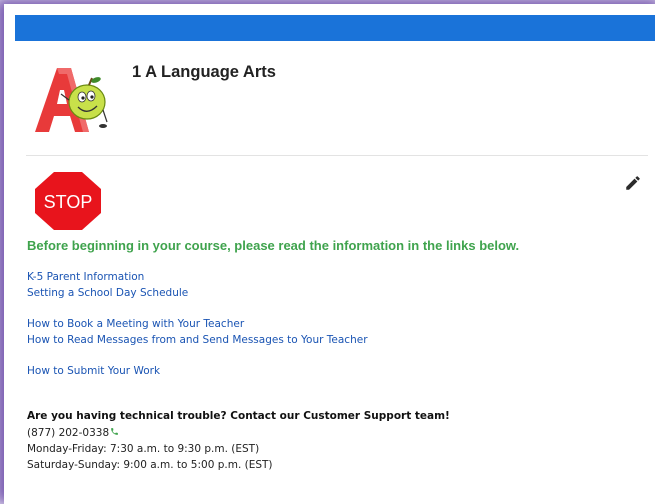 The width and height of the screenshot is (655, 504). I want to click on link-parent-information: K-5 Parent Information, so click(85, 277).